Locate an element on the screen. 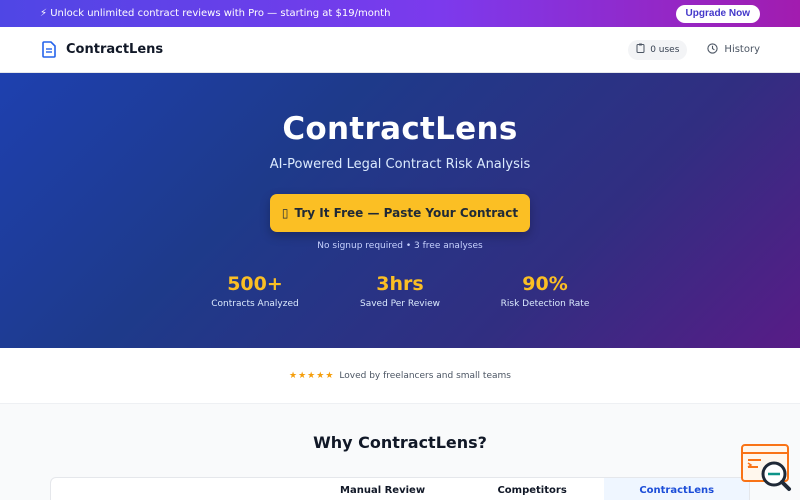  brand-name: ContractLens is located at coordinates (115, 49).